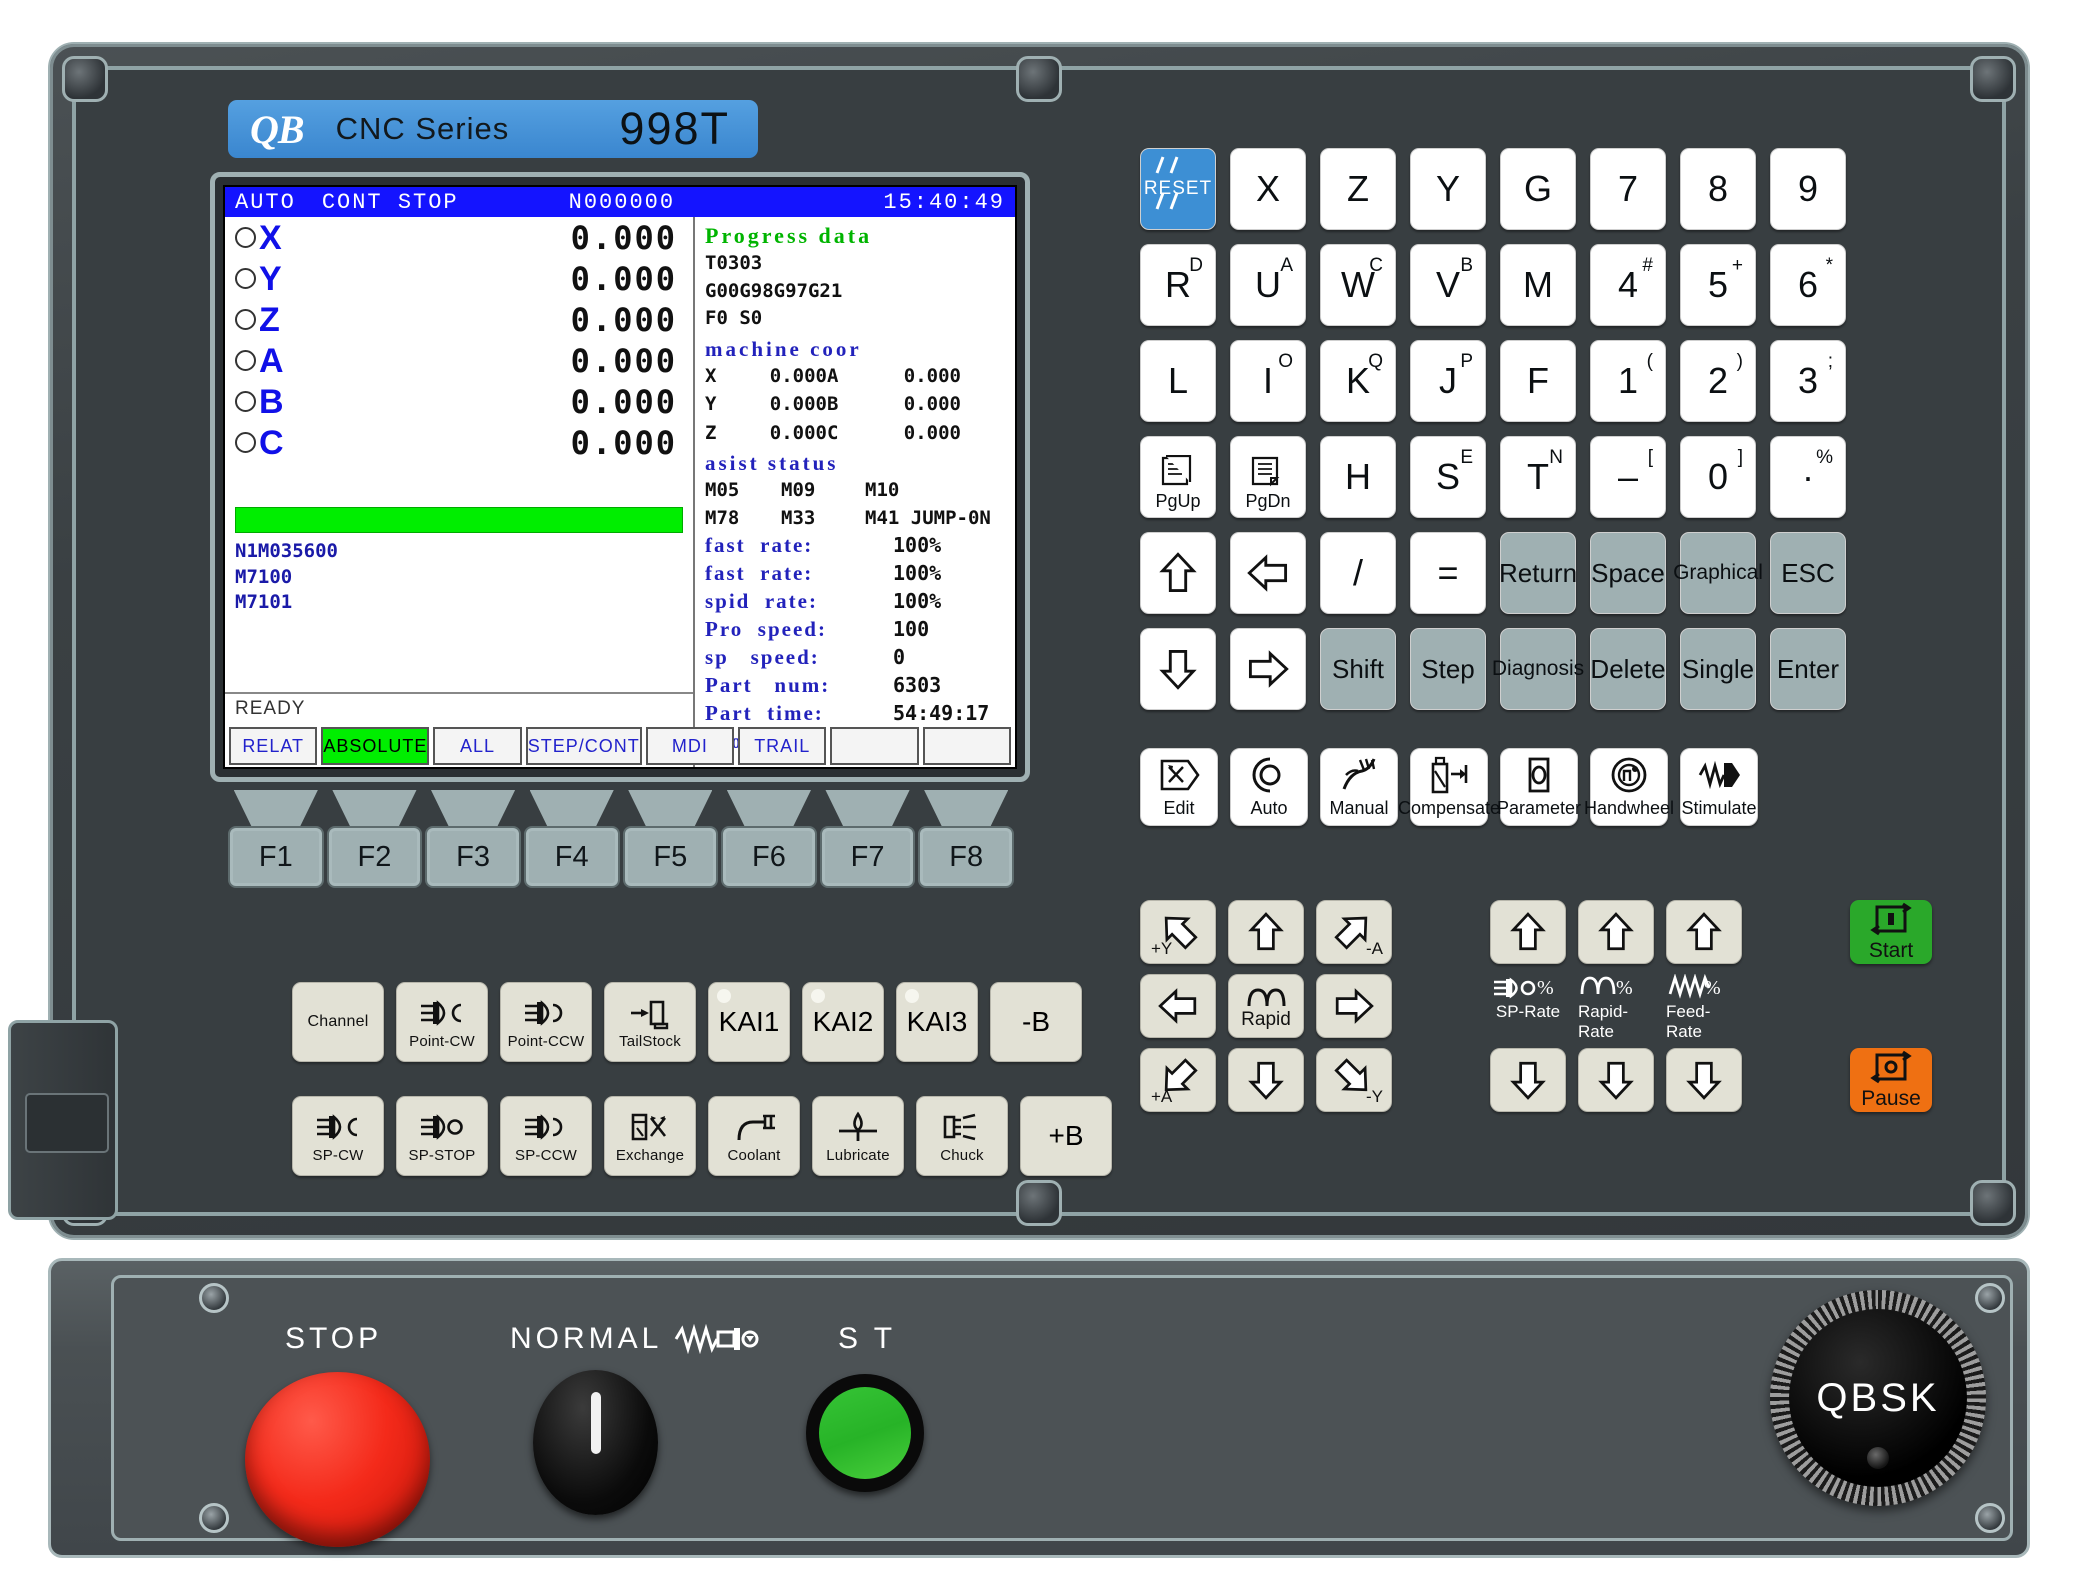 This screenshot has height=1590, width=2078. What do you see at coordinates (1358, 189) in the screenshot?
I see `key-z: Z` at bounding box center [1358, 189].